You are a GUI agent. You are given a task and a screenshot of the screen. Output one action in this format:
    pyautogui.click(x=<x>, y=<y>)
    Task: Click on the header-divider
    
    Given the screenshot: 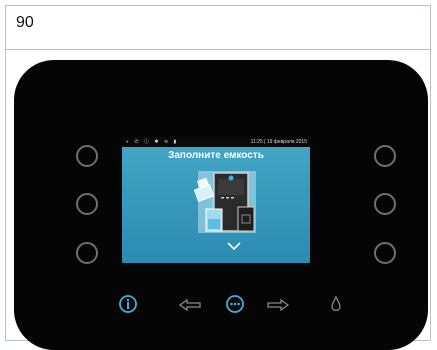 What is the action you would take?
    pyautogui.click(x=218, y=49)
    